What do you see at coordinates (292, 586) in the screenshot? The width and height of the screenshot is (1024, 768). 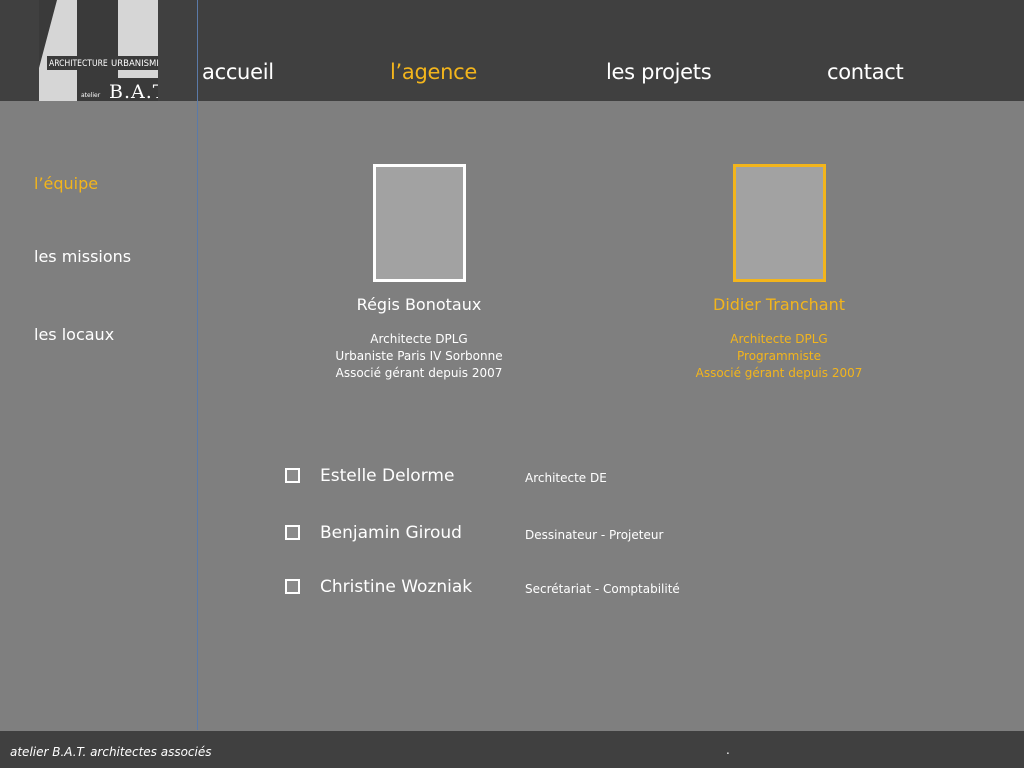 I see `staff-checkbox-wozniak` at bounding box center [292, 586].